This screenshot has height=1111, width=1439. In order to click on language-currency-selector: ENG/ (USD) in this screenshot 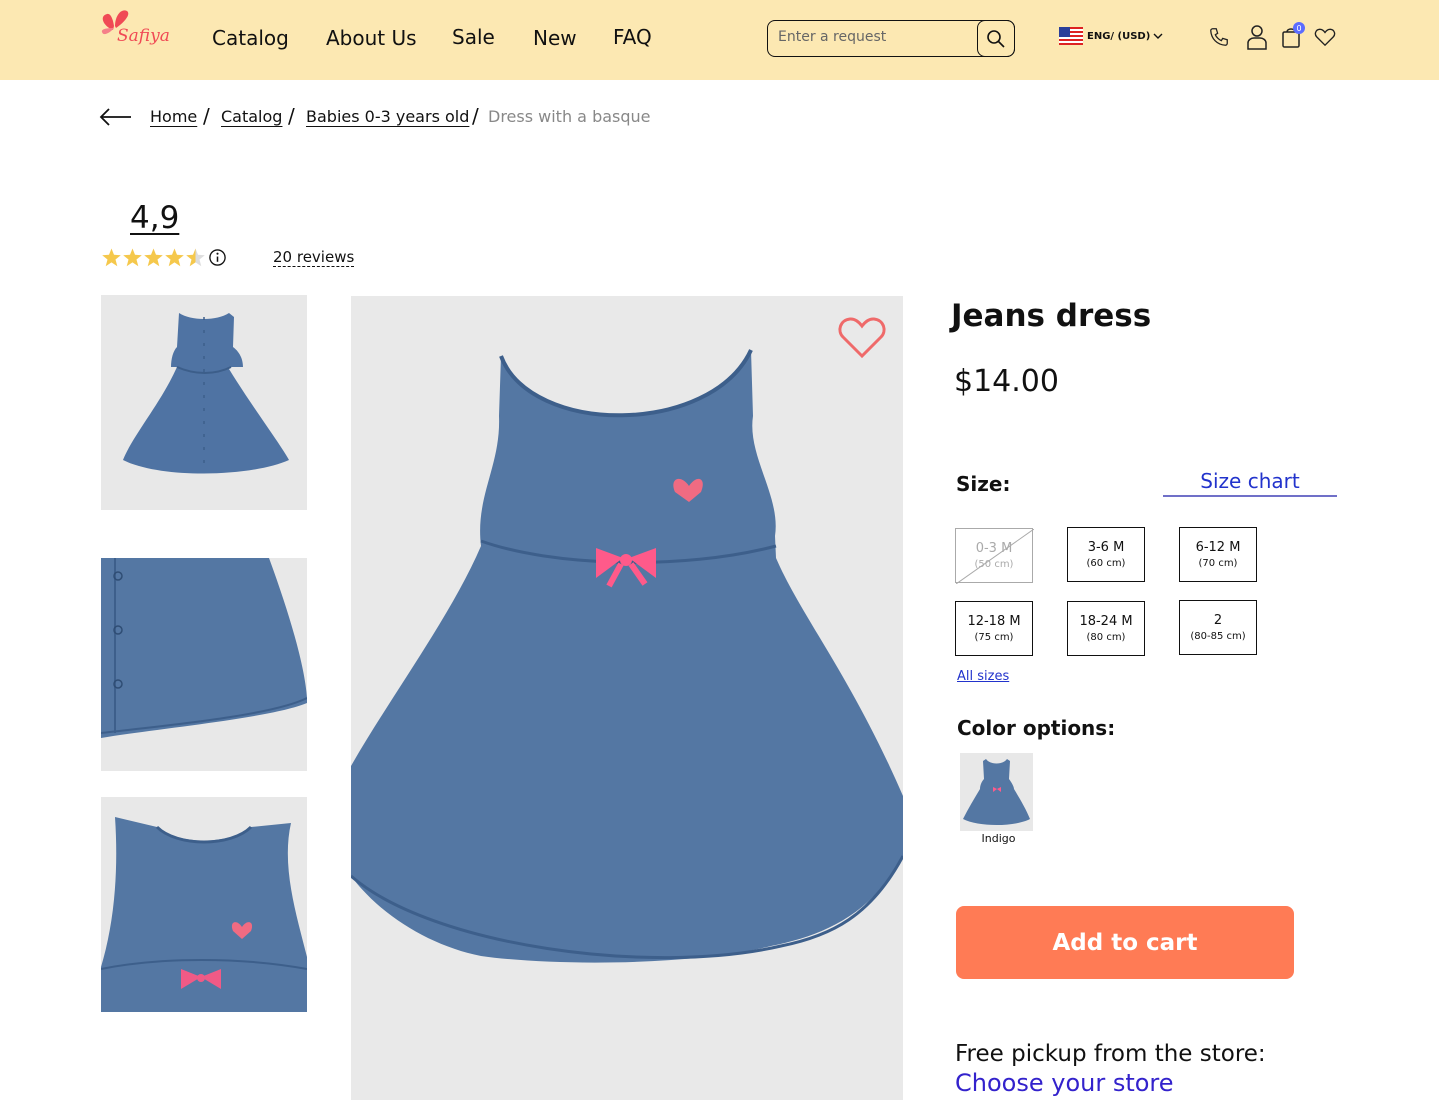, I will do `click(1111, 36)`.